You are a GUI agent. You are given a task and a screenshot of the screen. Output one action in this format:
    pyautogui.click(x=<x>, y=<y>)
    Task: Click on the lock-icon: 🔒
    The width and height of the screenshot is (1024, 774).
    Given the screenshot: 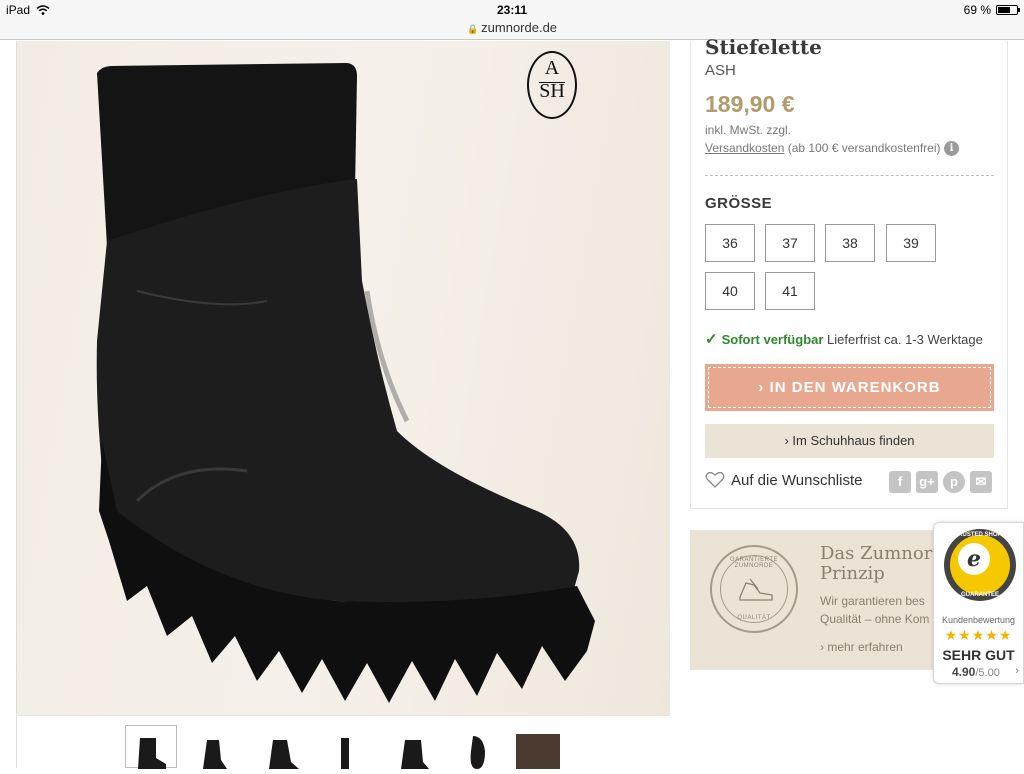 What is the action you would take?
    pyautogui.click(x=472, y=29)
    